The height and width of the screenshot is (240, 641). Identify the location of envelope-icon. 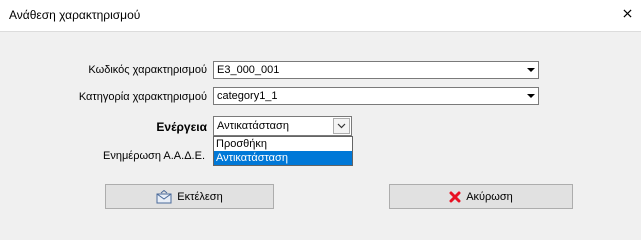
(164, 196).